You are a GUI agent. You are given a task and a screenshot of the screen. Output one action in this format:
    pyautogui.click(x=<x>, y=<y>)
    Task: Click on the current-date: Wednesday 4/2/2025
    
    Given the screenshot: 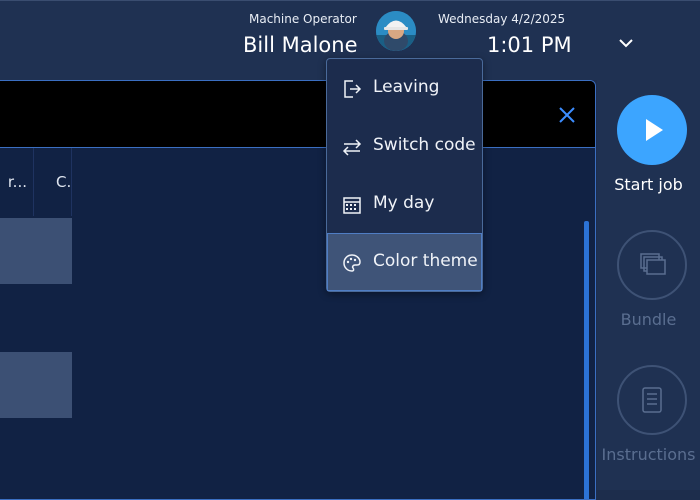 What is the action you would take?
    pyautogui.click(x=502, y=19)
    